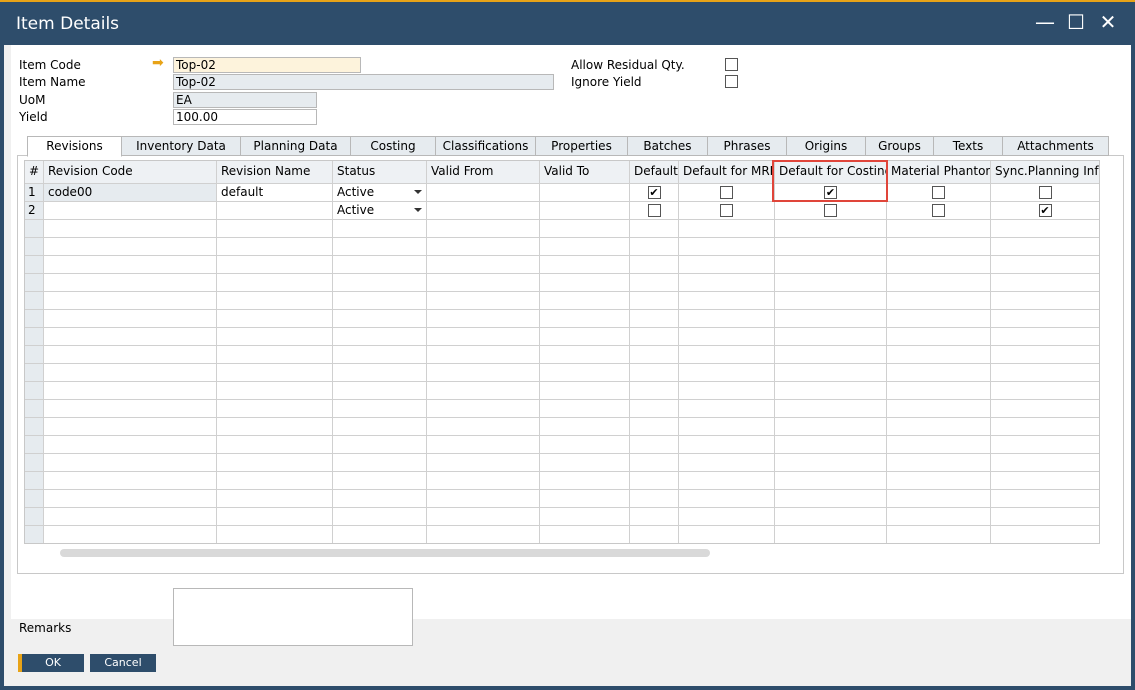  I want to click on default-costing-checkbox, so click(830, 210).